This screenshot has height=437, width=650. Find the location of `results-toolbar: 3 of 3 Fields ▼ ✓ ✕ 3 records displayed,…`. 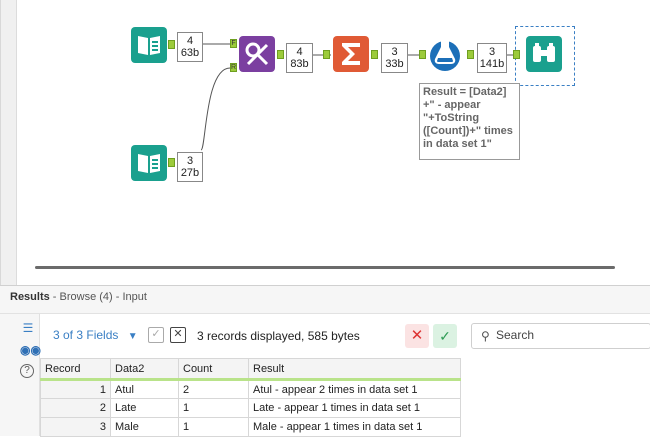

results-toolbar: 3 of 3 Fields ▼ ✓ ✕ 3 records displayed,… is located at coordinates (345, 335).